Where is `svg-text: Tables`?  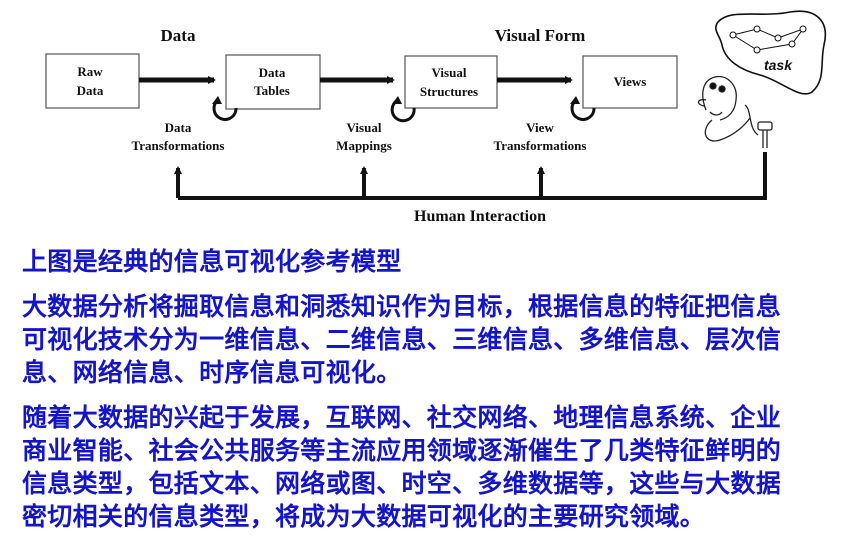
svg-text: Tables is located at coordinates (272, 90).